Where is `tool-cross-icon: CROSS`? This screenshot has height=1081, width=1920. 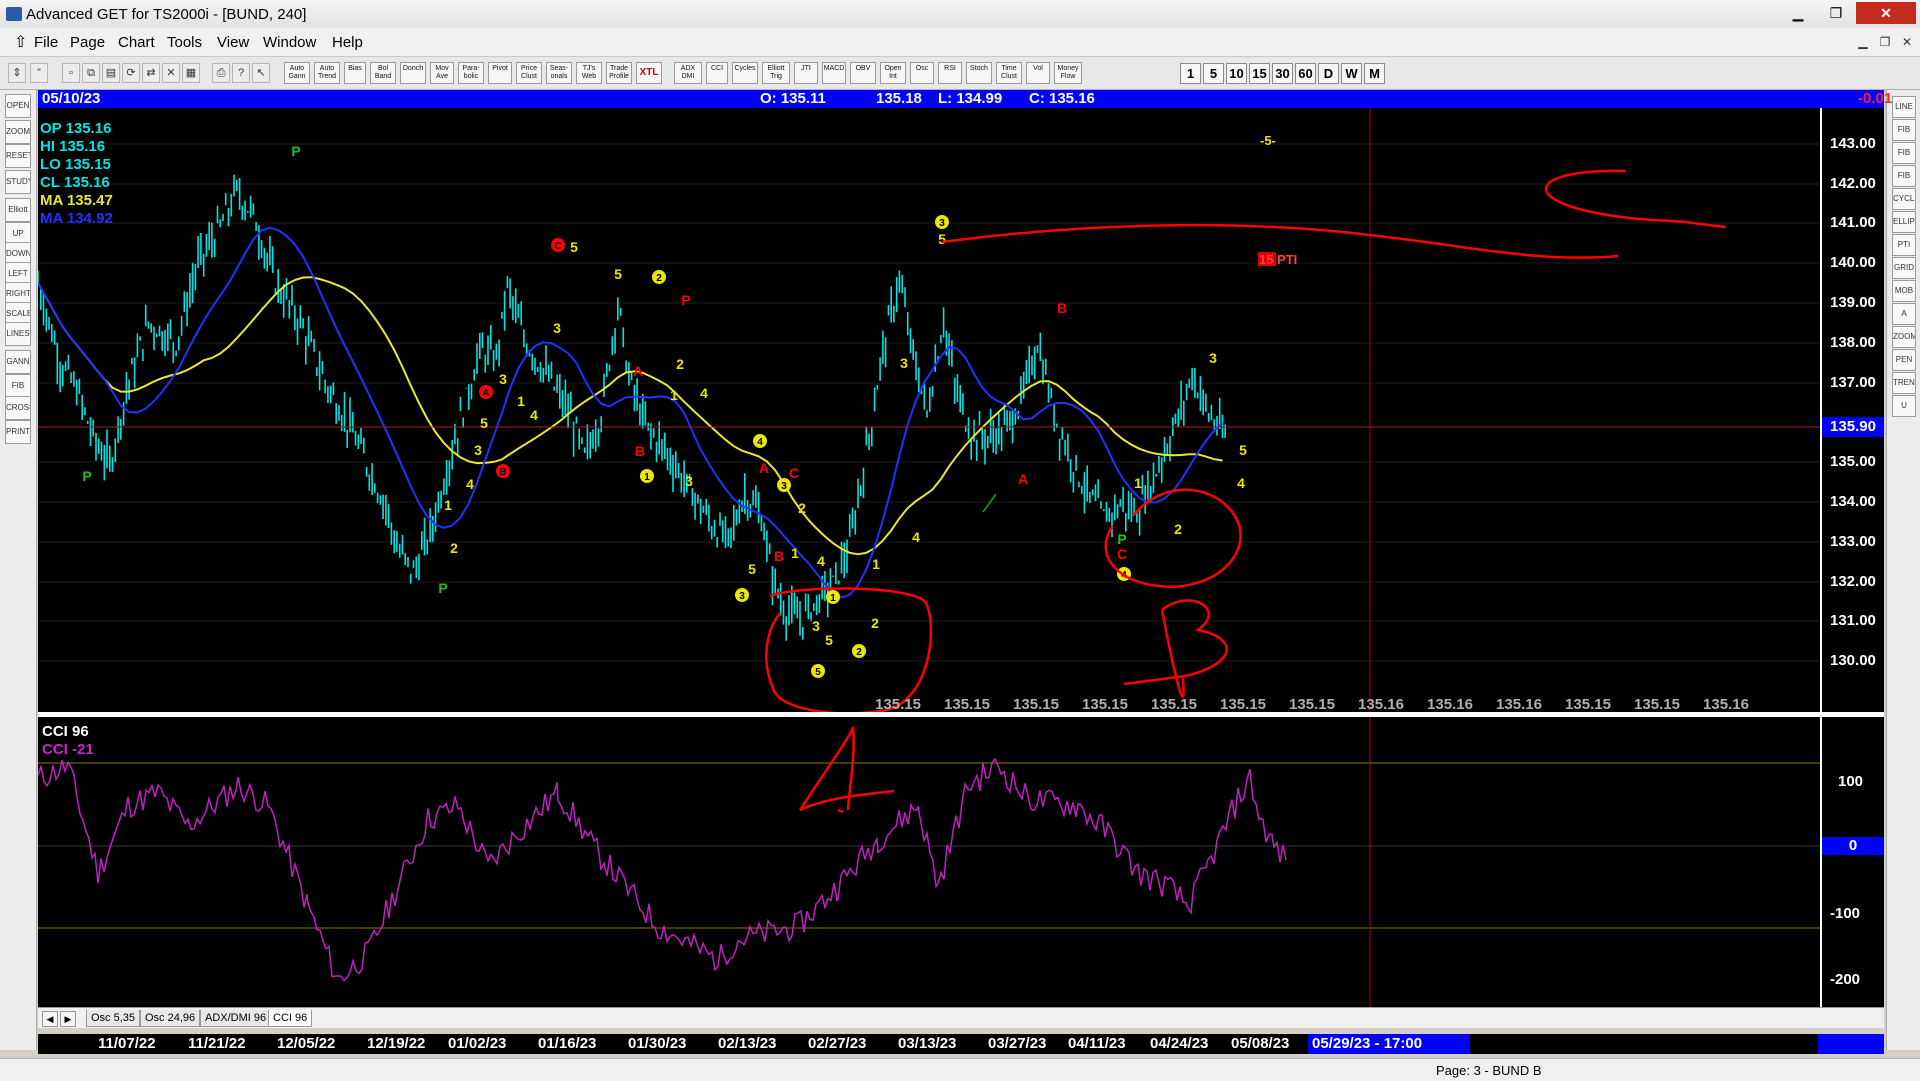 tool-cross-icon: CROSS is located at coordinates (18, 408).